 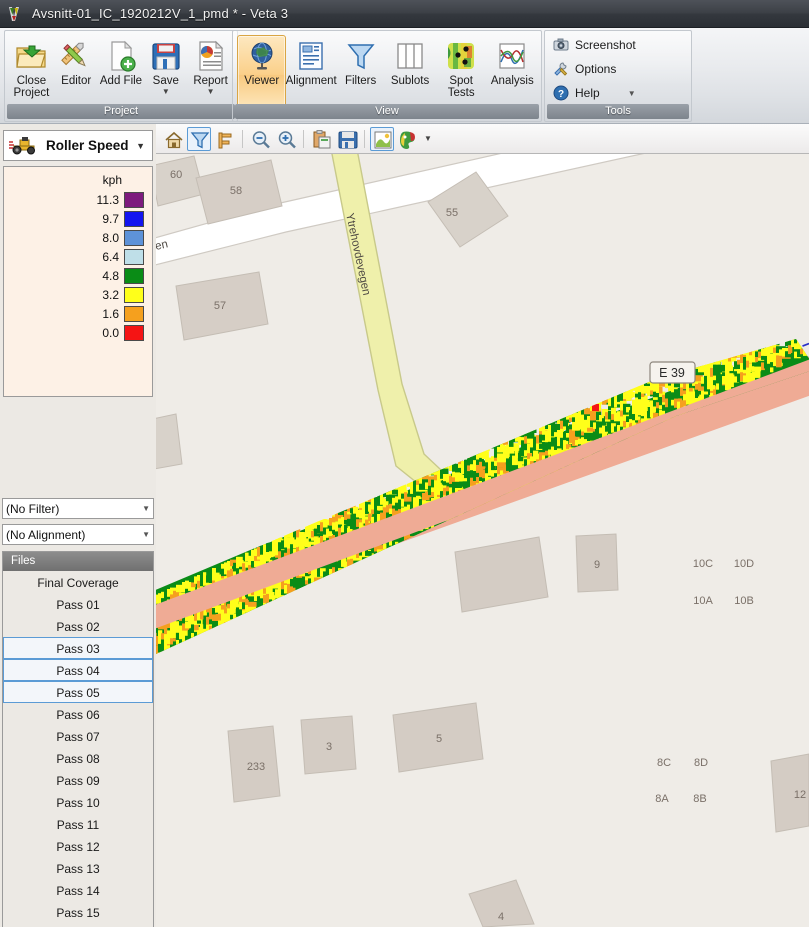 What do you see at coordinates (173, 139) in the screenshot?
I see `home-icon` at bounding box center [173, 139].